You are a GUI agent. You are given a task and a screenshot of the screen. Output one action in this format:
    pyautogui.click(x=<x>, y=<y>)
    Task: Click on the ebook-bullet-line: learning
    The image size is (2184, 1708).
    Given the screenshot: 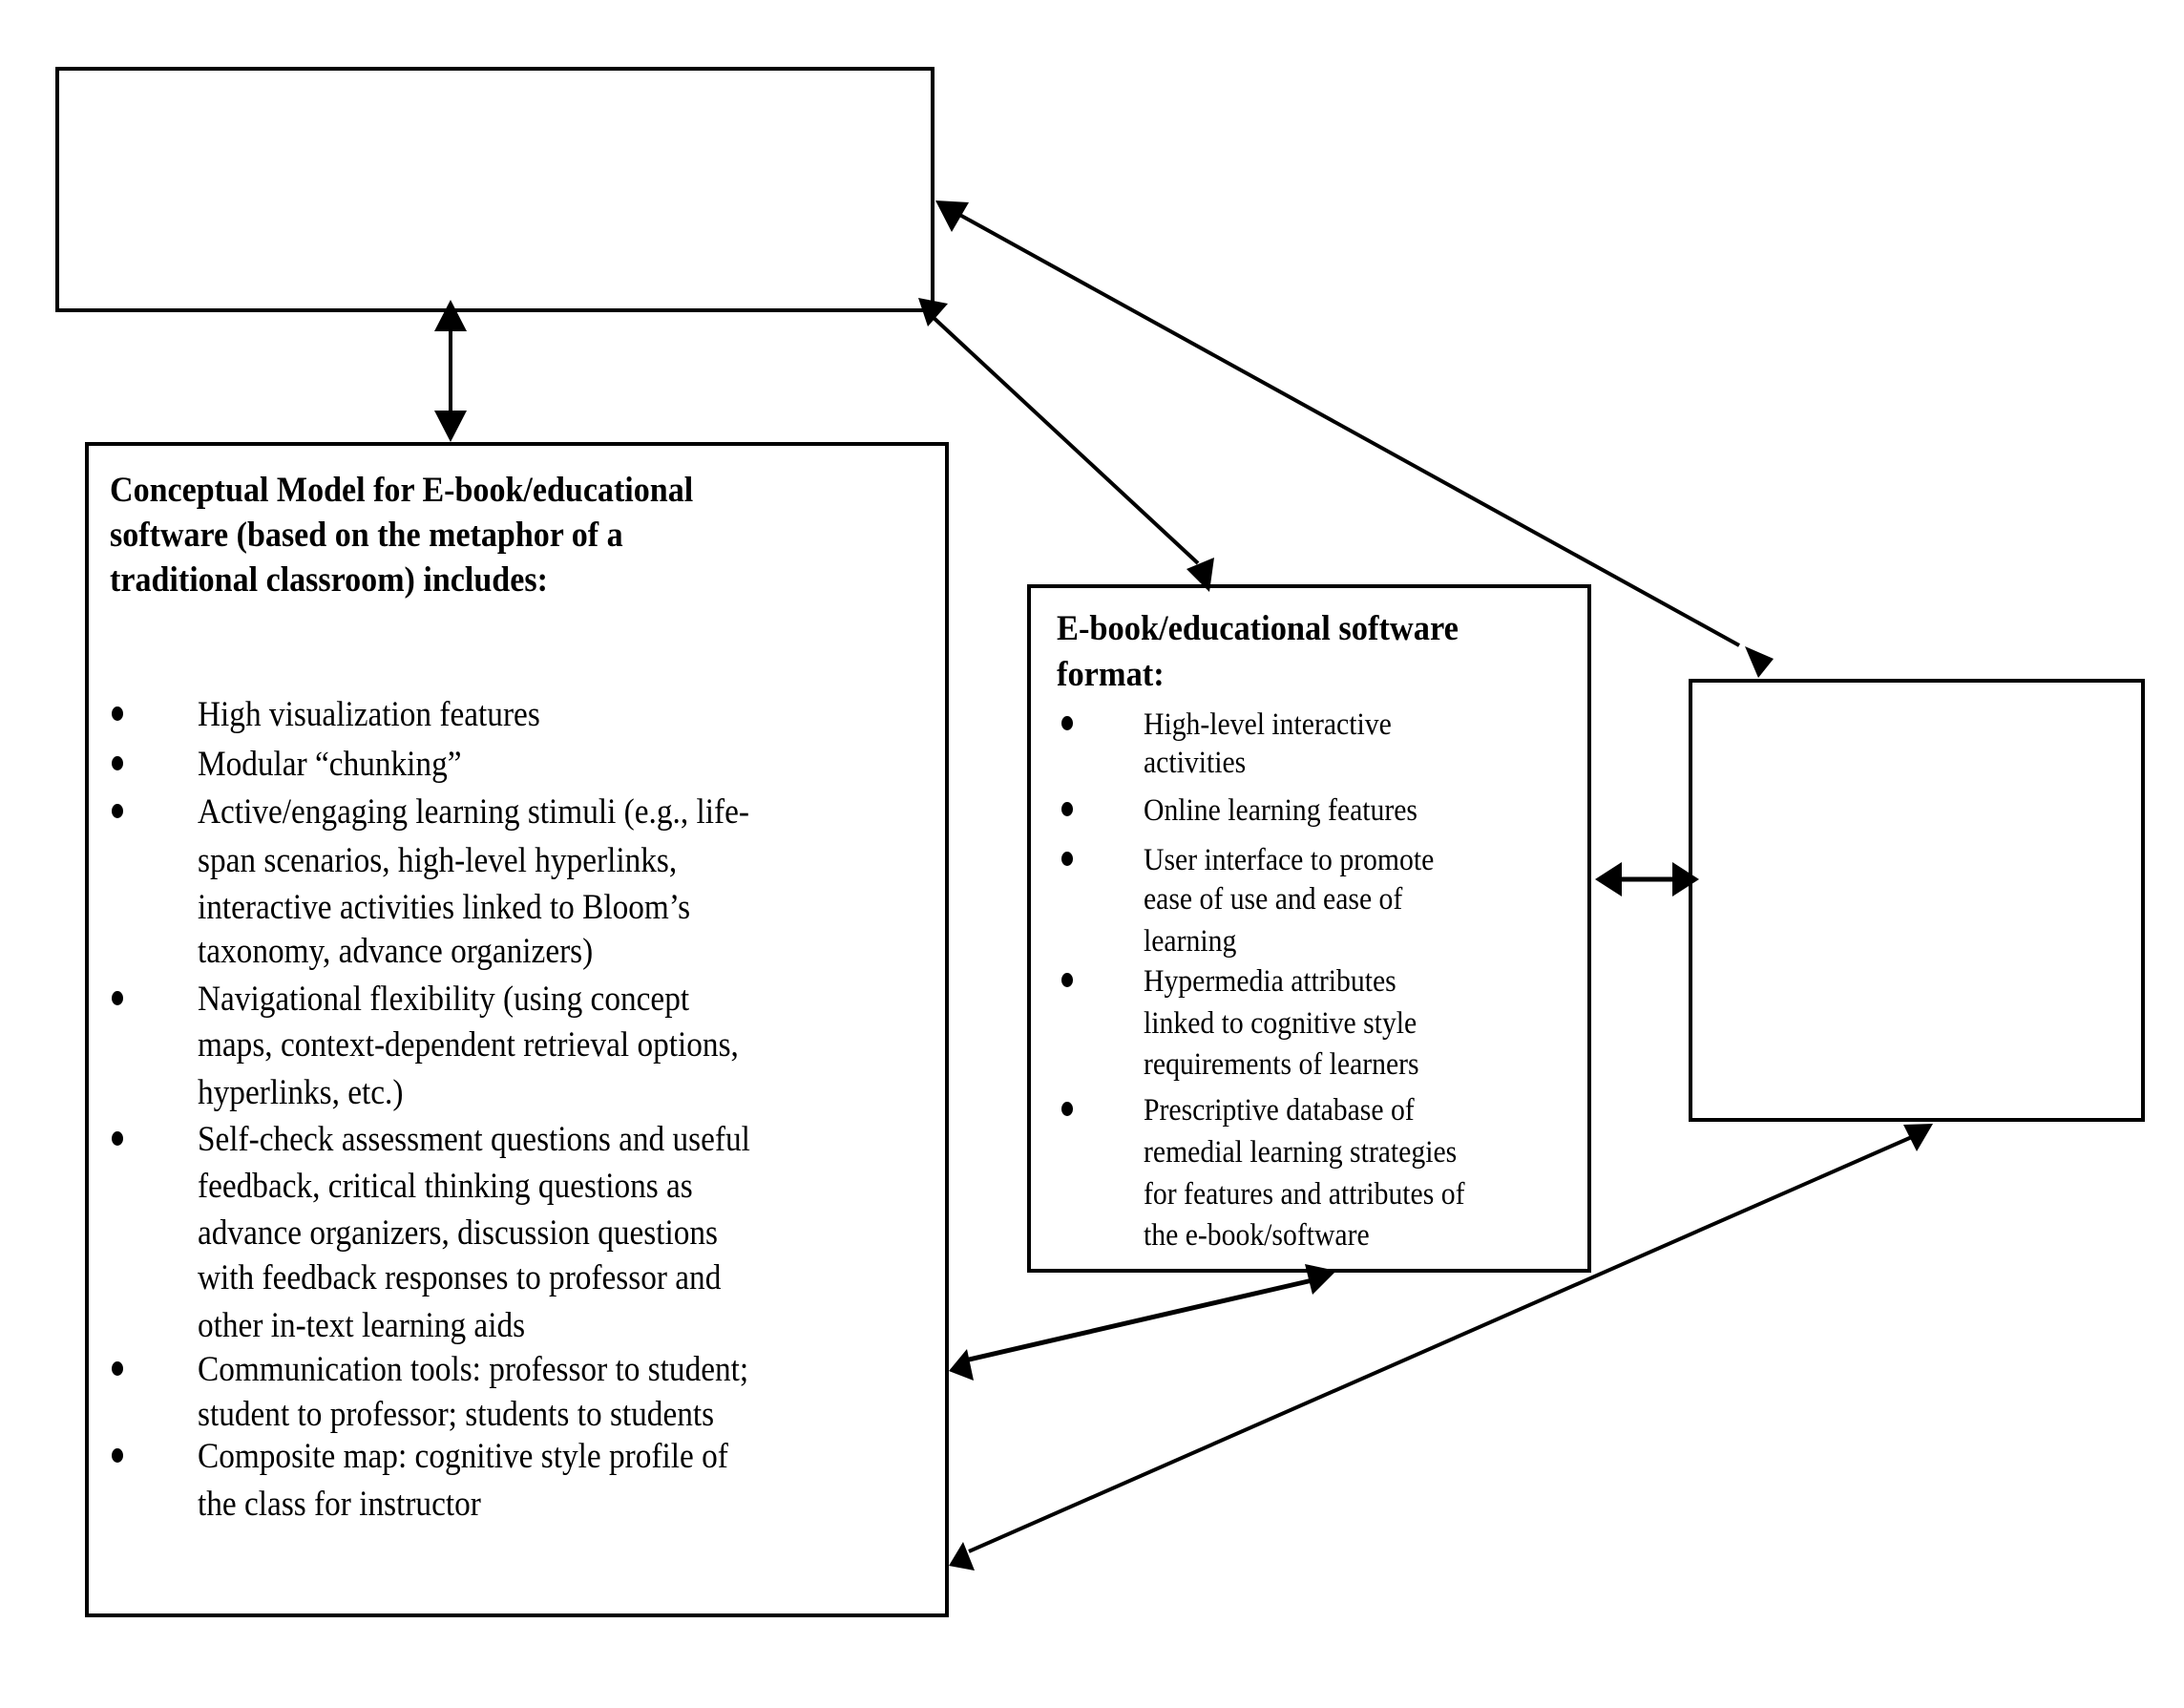 What is the action you would take?
    pyautogui.click(x=1196, y=942)
    